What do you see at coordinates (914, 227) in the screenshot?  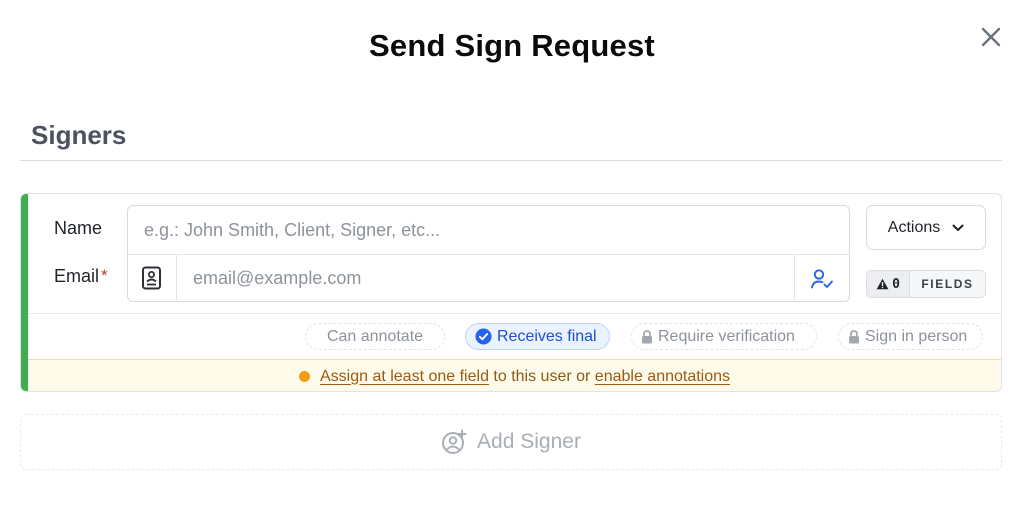 I see `actions-label: Actions` at bounding box center [914, 227].